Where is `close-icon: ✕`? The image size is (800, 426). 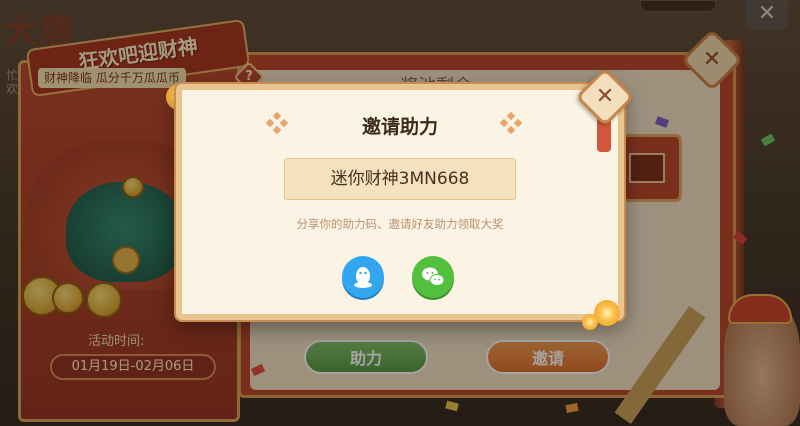 close-icon: ✕ is located at coordinates (605, 96).